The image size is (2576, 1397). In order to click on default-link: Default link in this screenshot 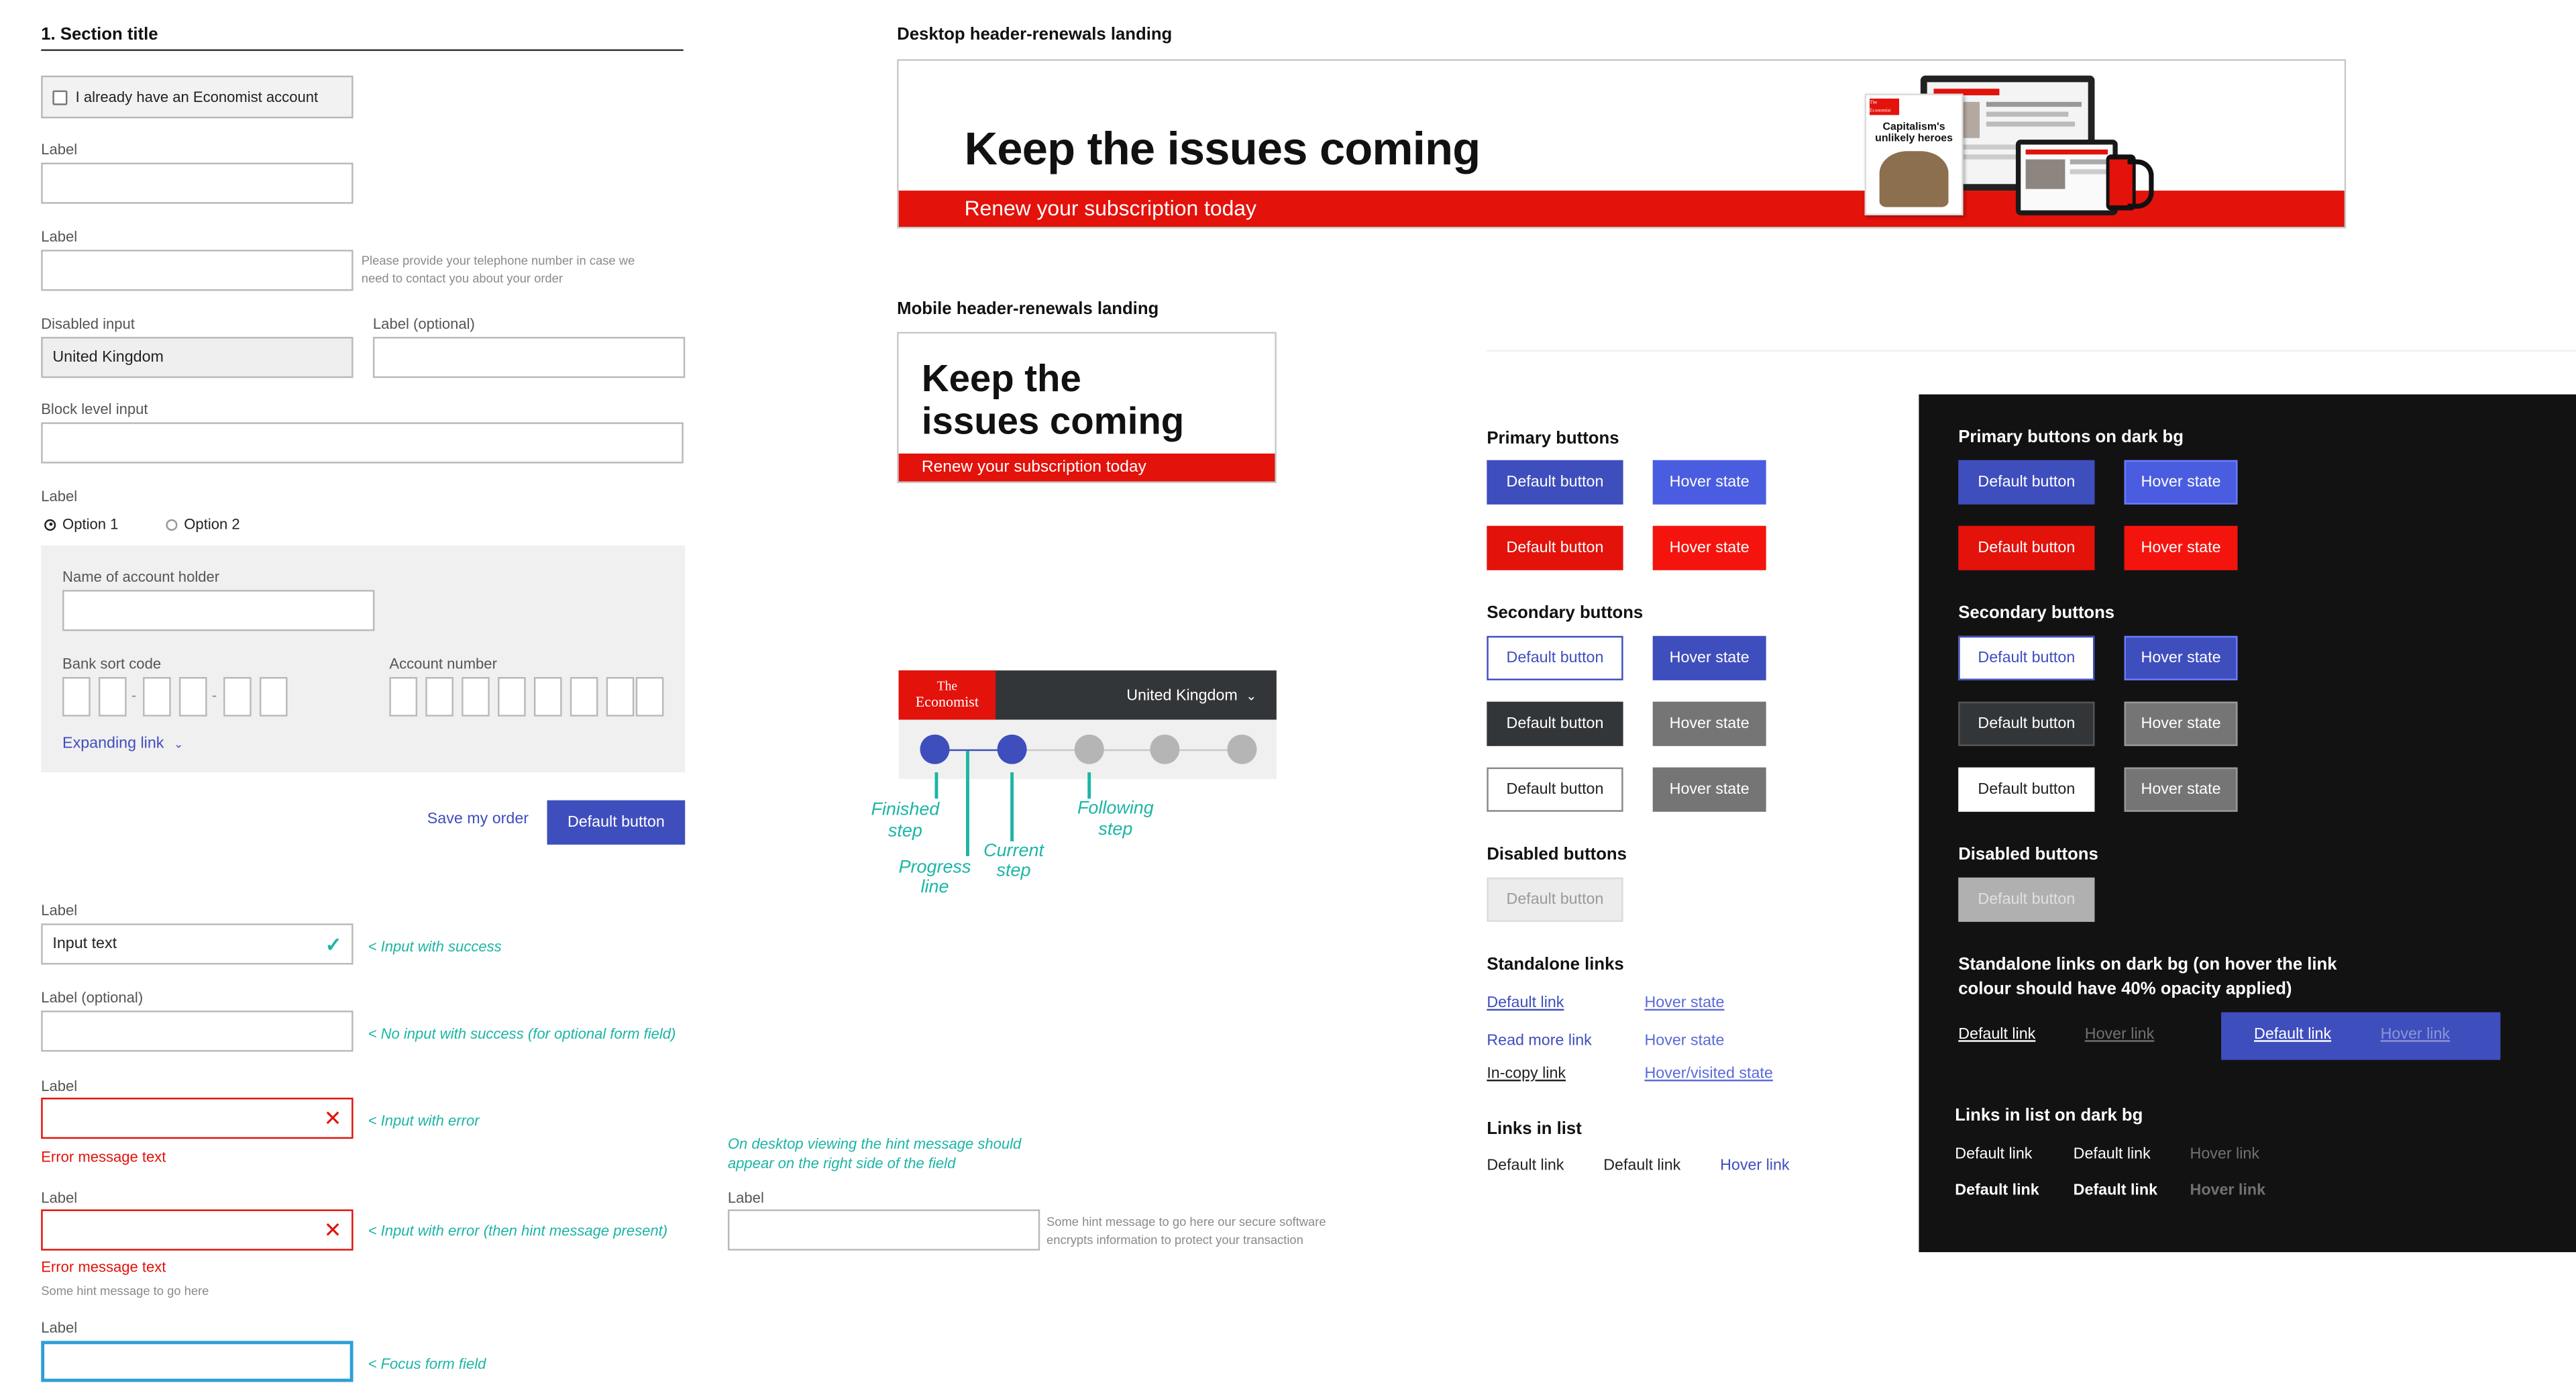, I will do `click(1525, 1004)`.